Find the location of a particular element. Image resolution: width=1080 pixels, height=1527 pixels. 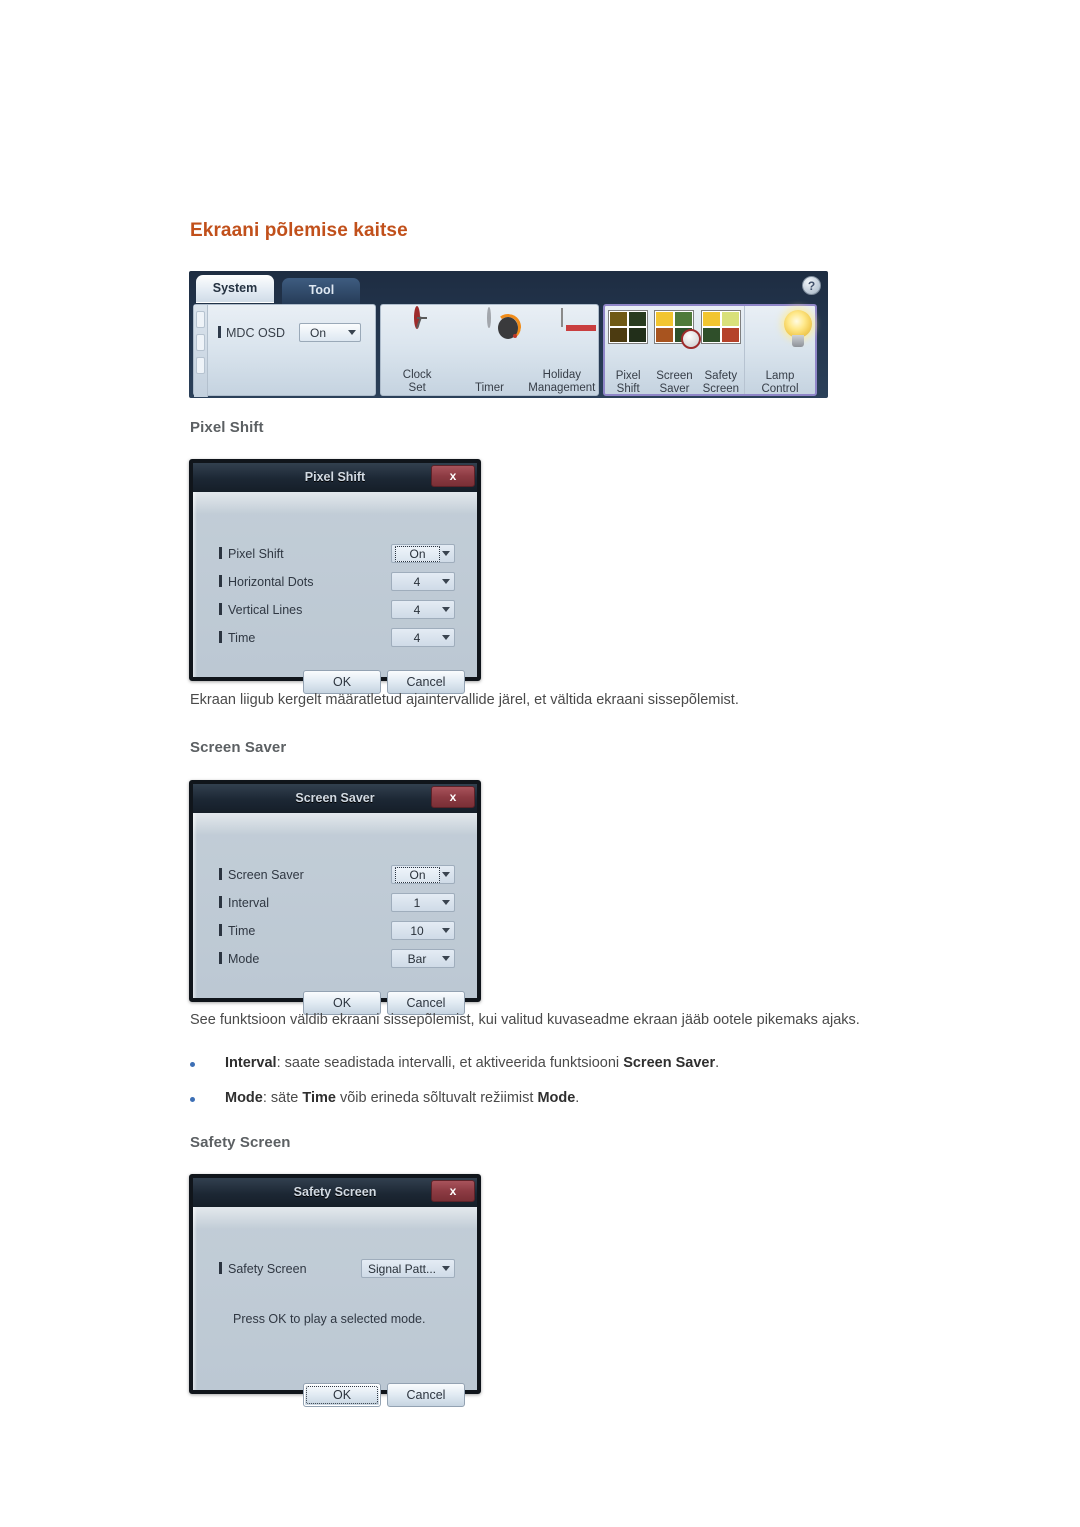

ribbon-label-line1: Clock is located at coordinates (417, 375).